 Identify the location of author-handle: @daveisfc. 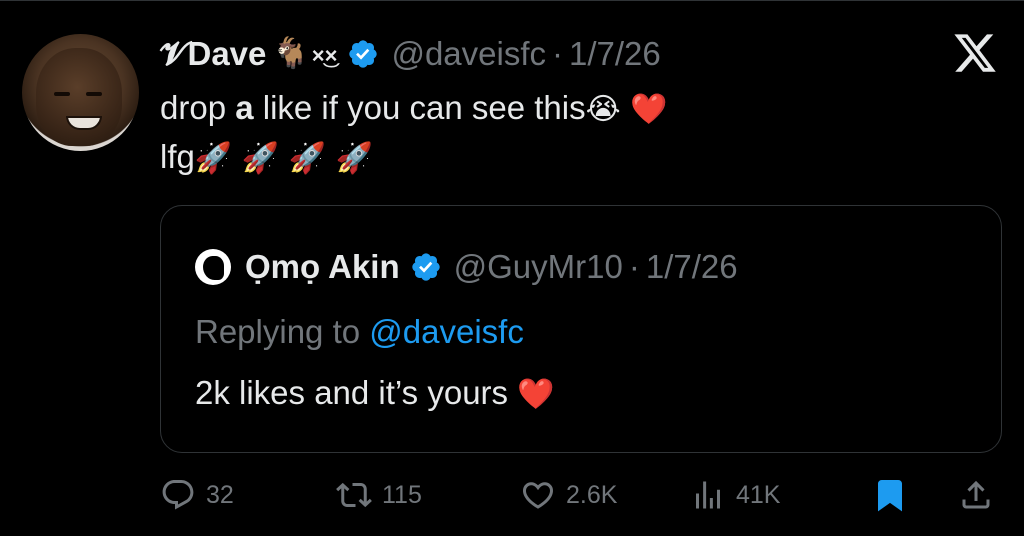
(468, 54).